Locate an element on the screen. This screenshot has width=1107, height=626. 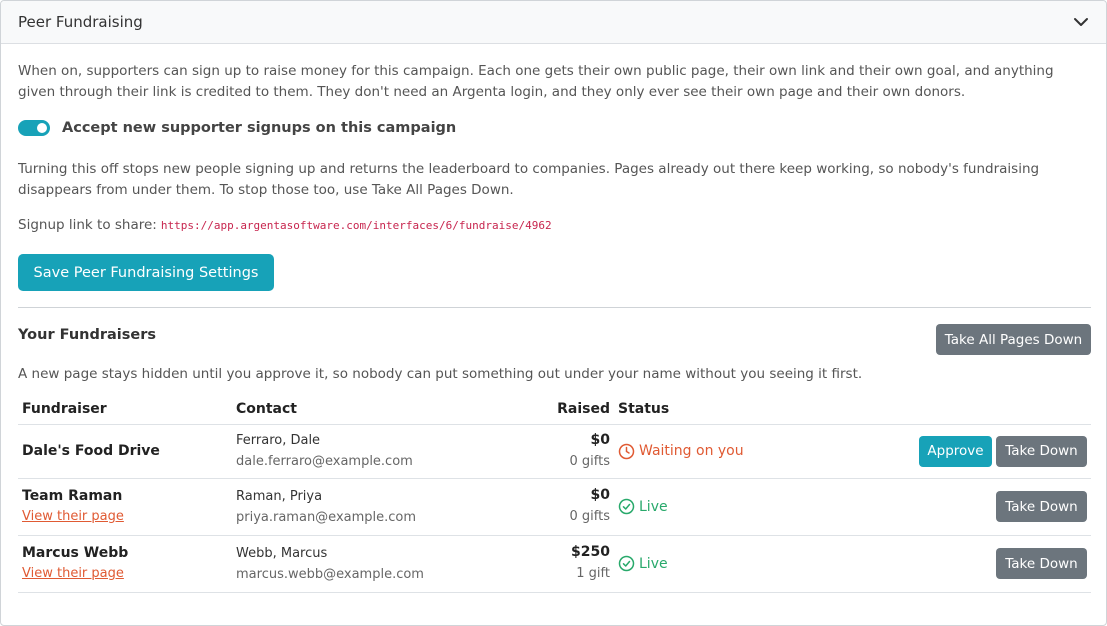
contact-email: dale.ferraro@example.com is located at coordinates (324, 461).